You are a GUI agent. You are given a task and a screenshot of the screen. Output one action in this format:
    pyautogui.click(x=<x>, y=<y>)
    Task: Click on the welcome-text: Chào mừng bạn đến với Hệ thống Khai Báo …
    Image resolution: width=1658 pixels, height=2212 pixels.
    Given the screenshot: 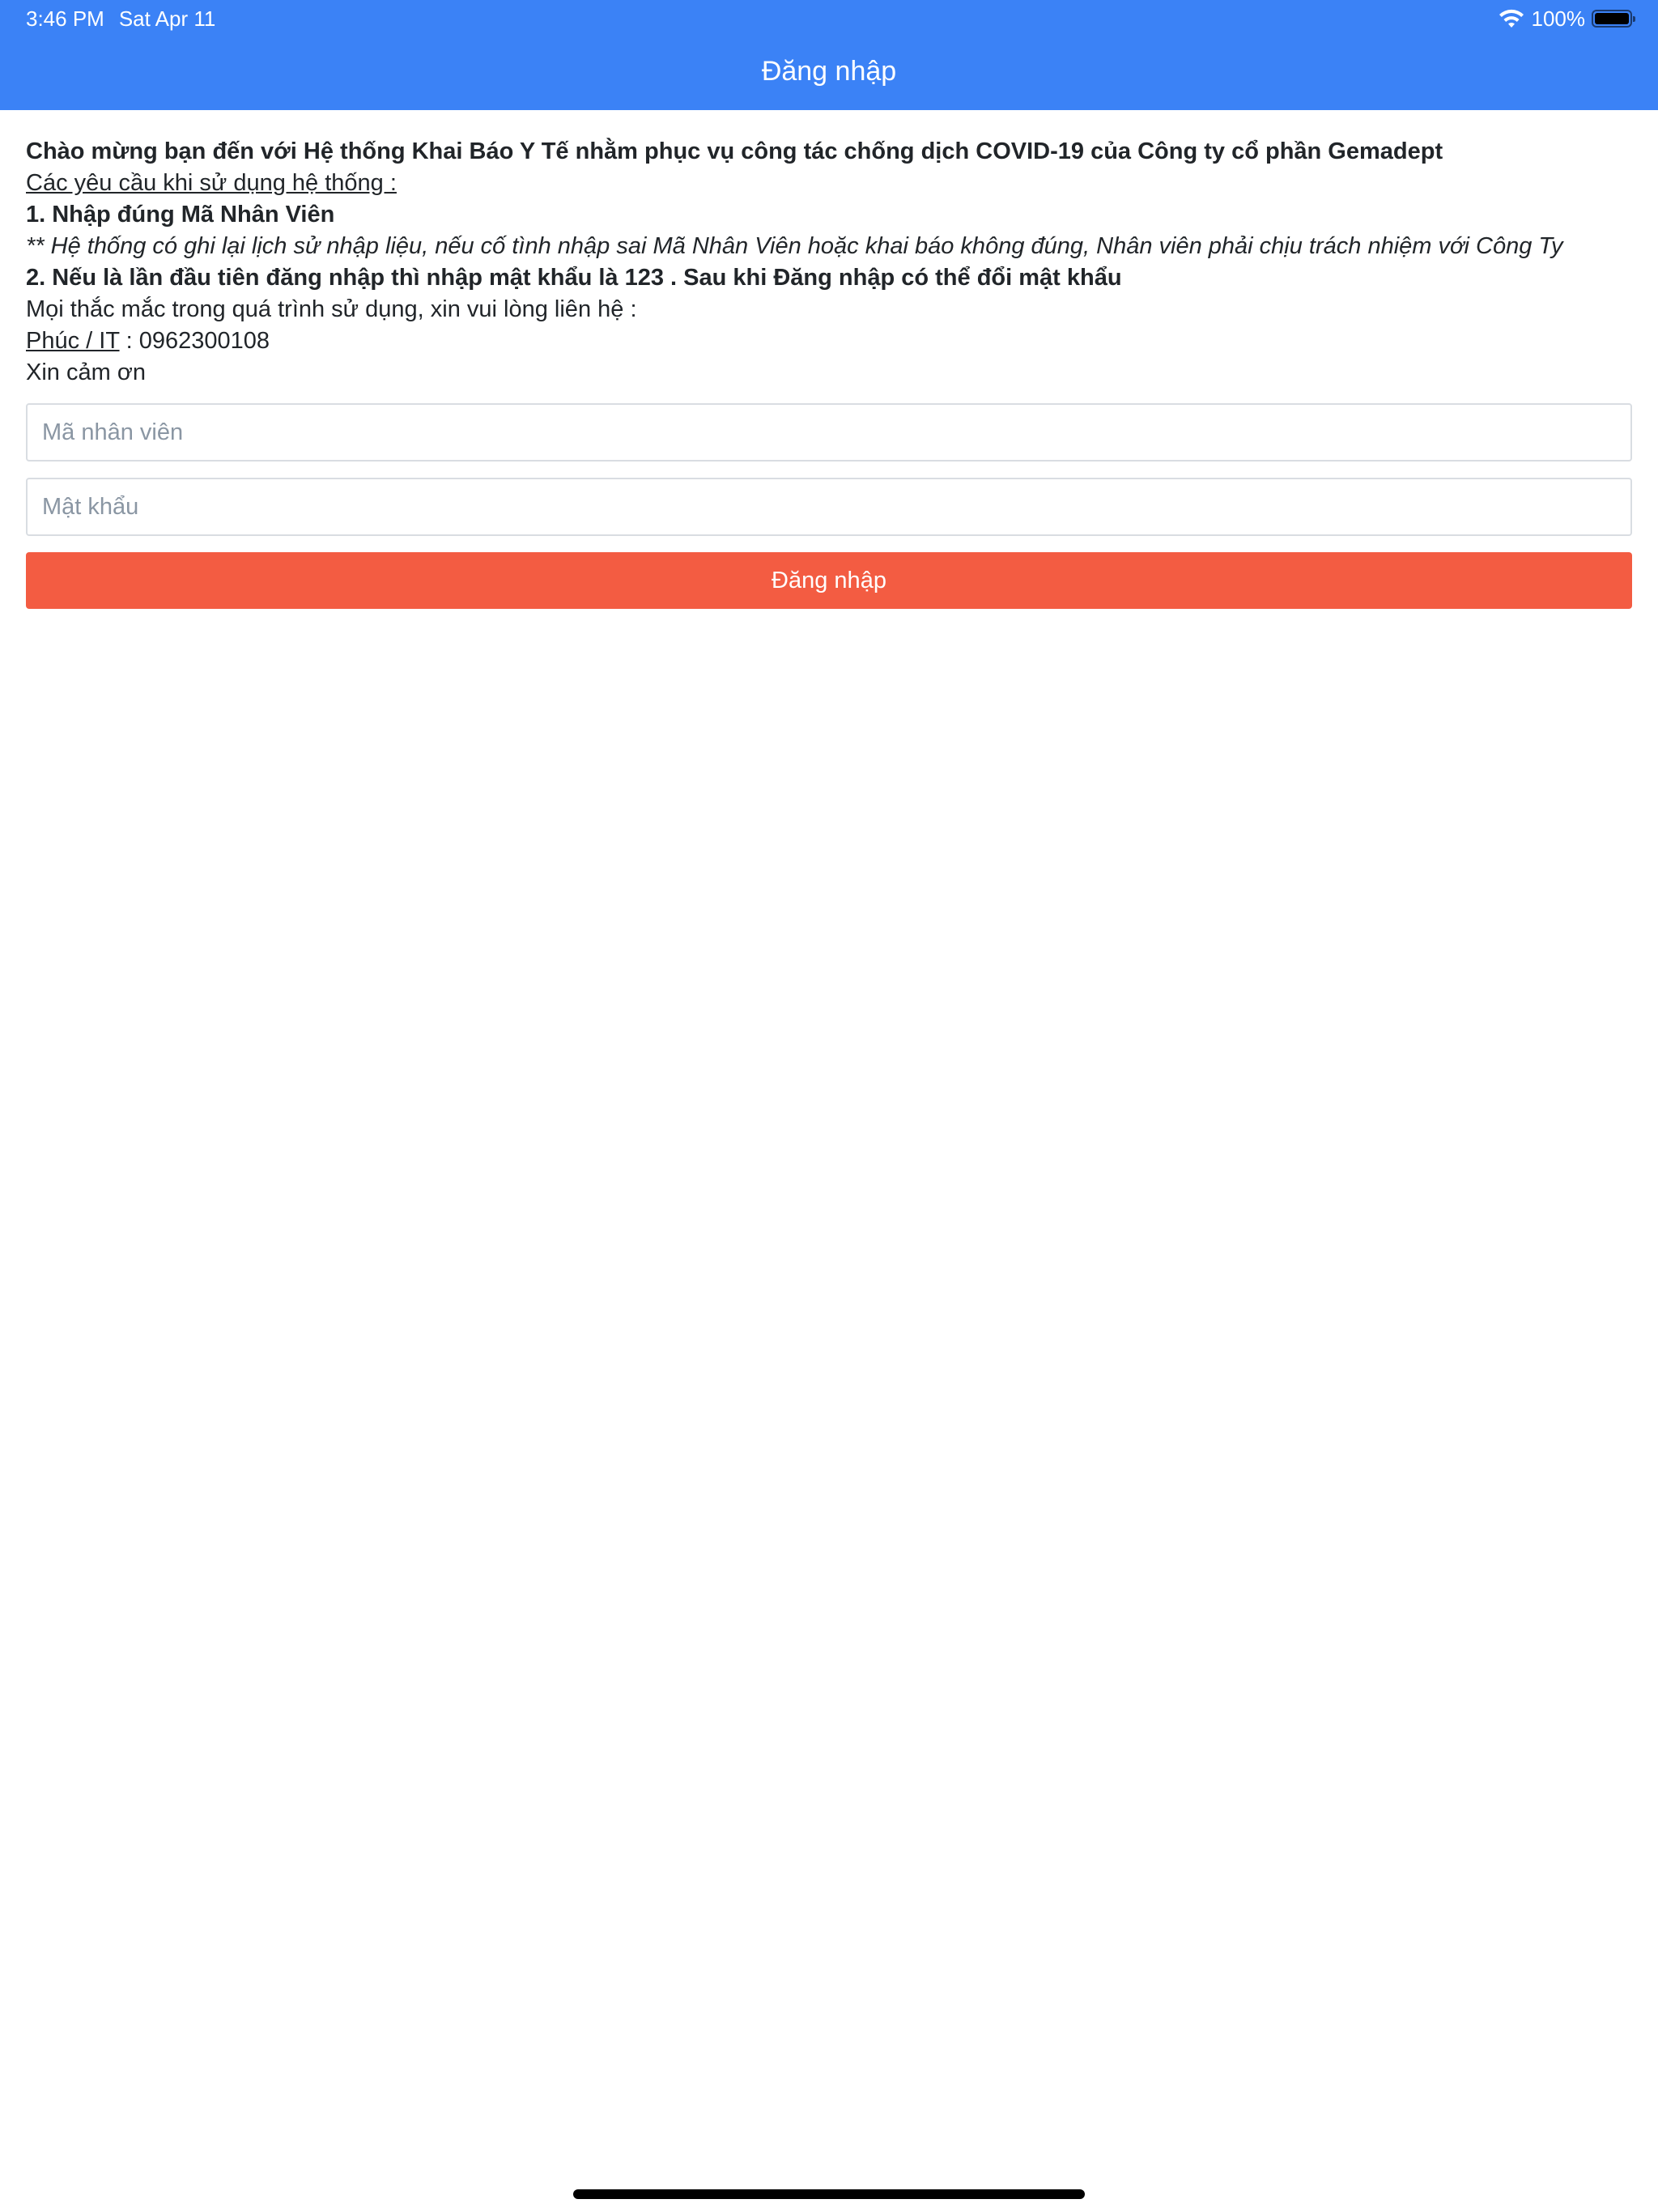 What is the action you would take?
    pyautogui.click(x=734, y=151)
    